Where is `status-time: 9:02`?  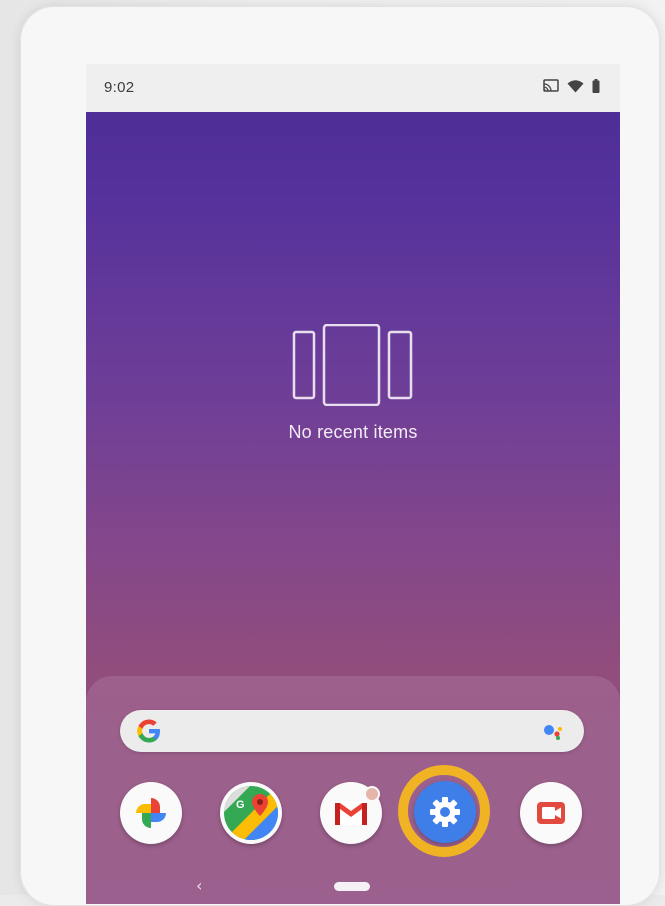 status-time: 9:02 is located at coordinates (119, 87).